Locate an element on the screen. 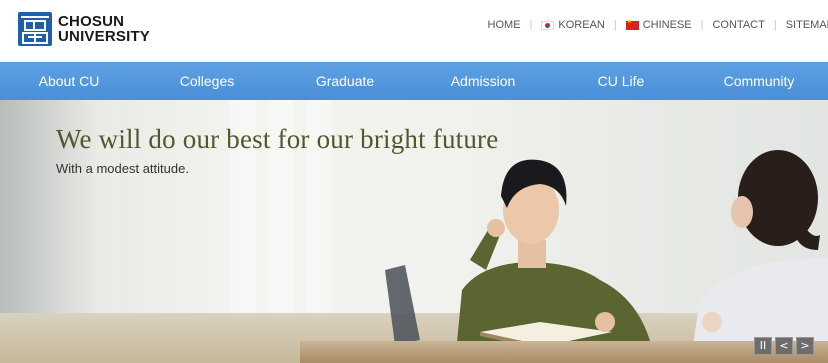  chinese-link: CHINESE is located at coordinates (658, 24).